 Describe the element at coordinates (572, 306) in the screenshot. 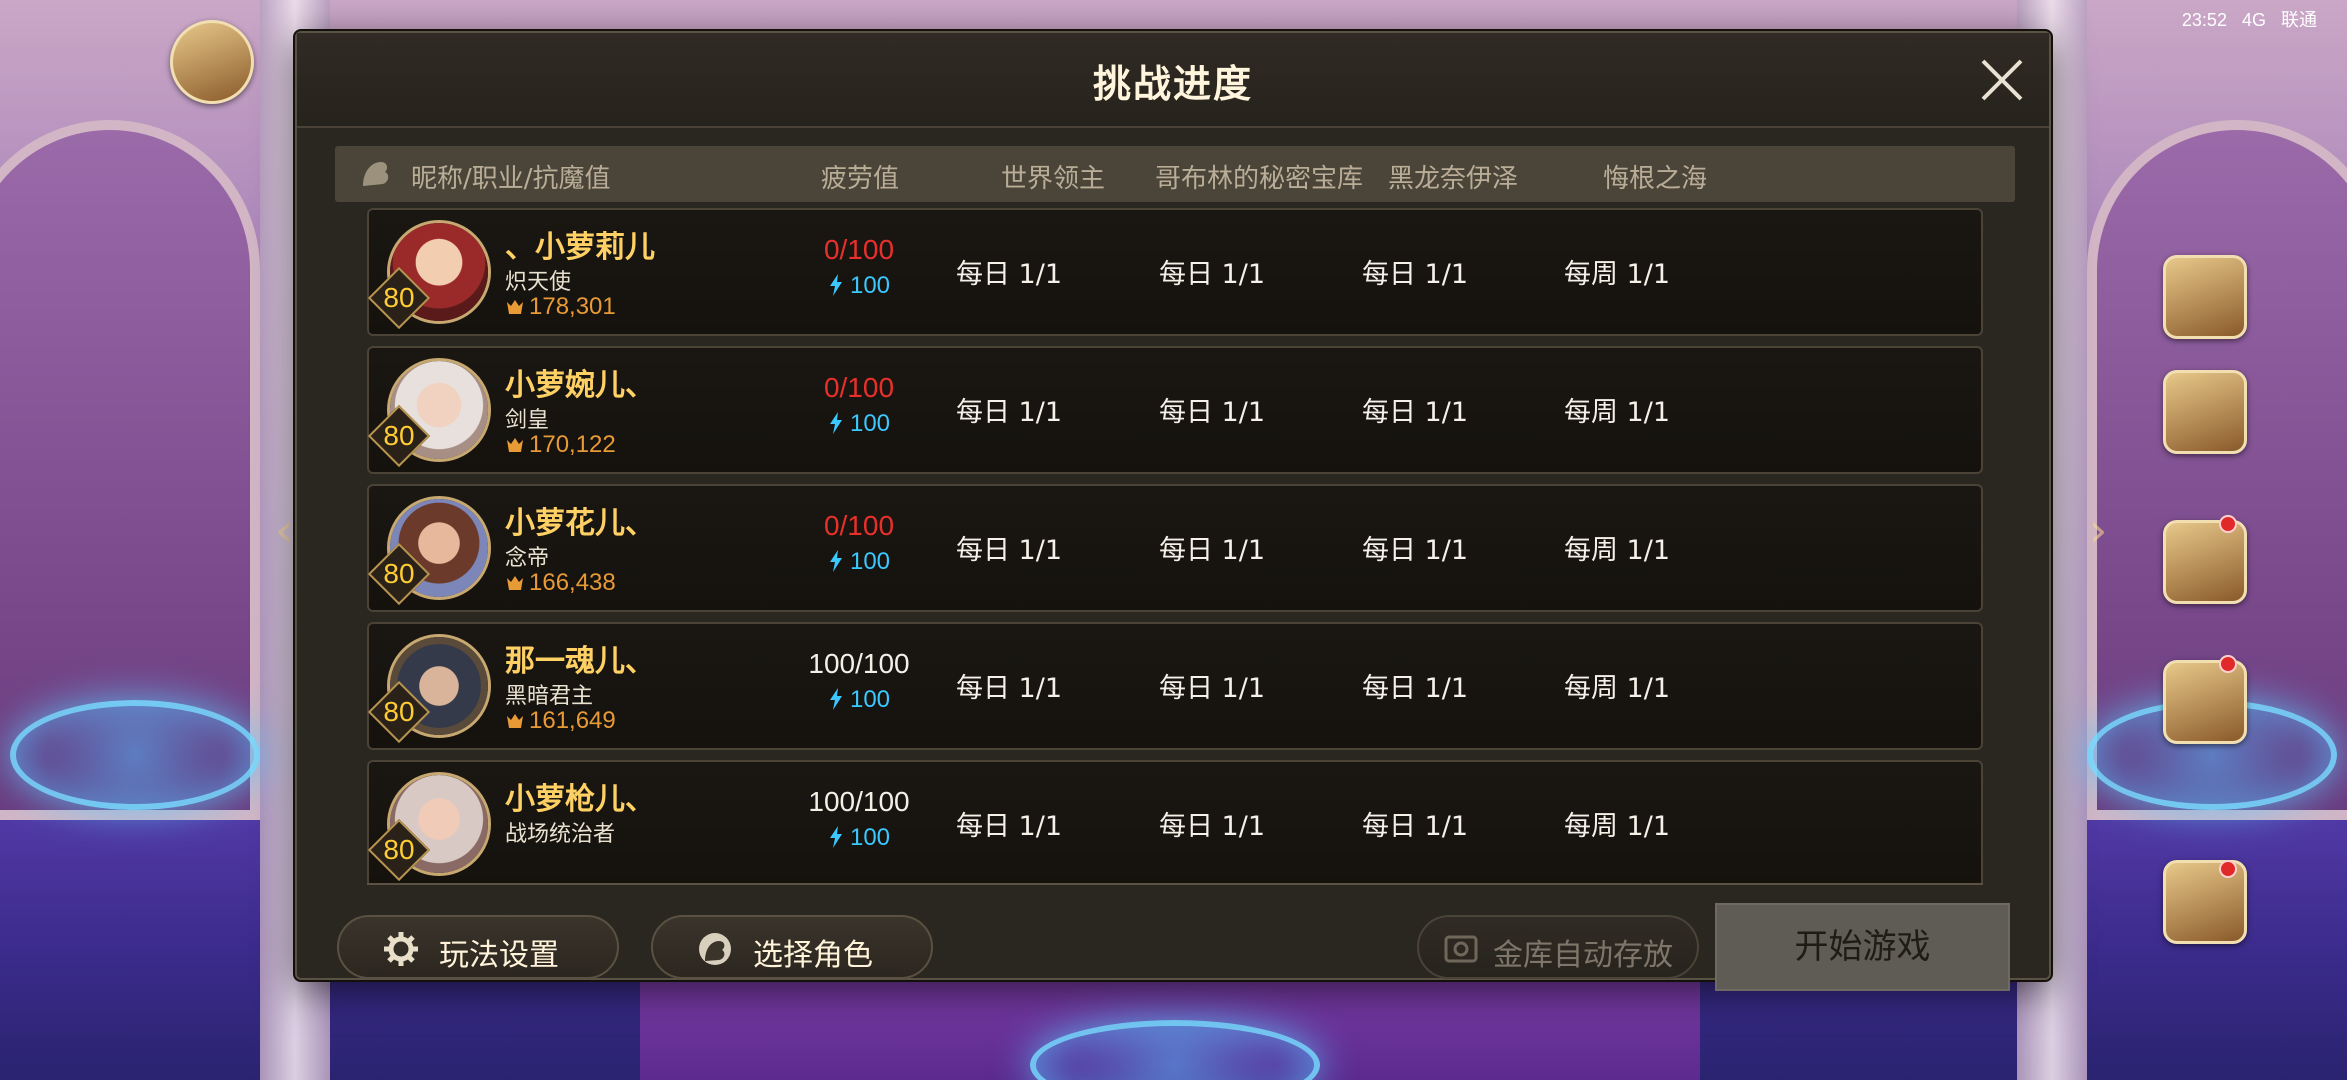

I see `anti-magic-value: 178,301` at that location.